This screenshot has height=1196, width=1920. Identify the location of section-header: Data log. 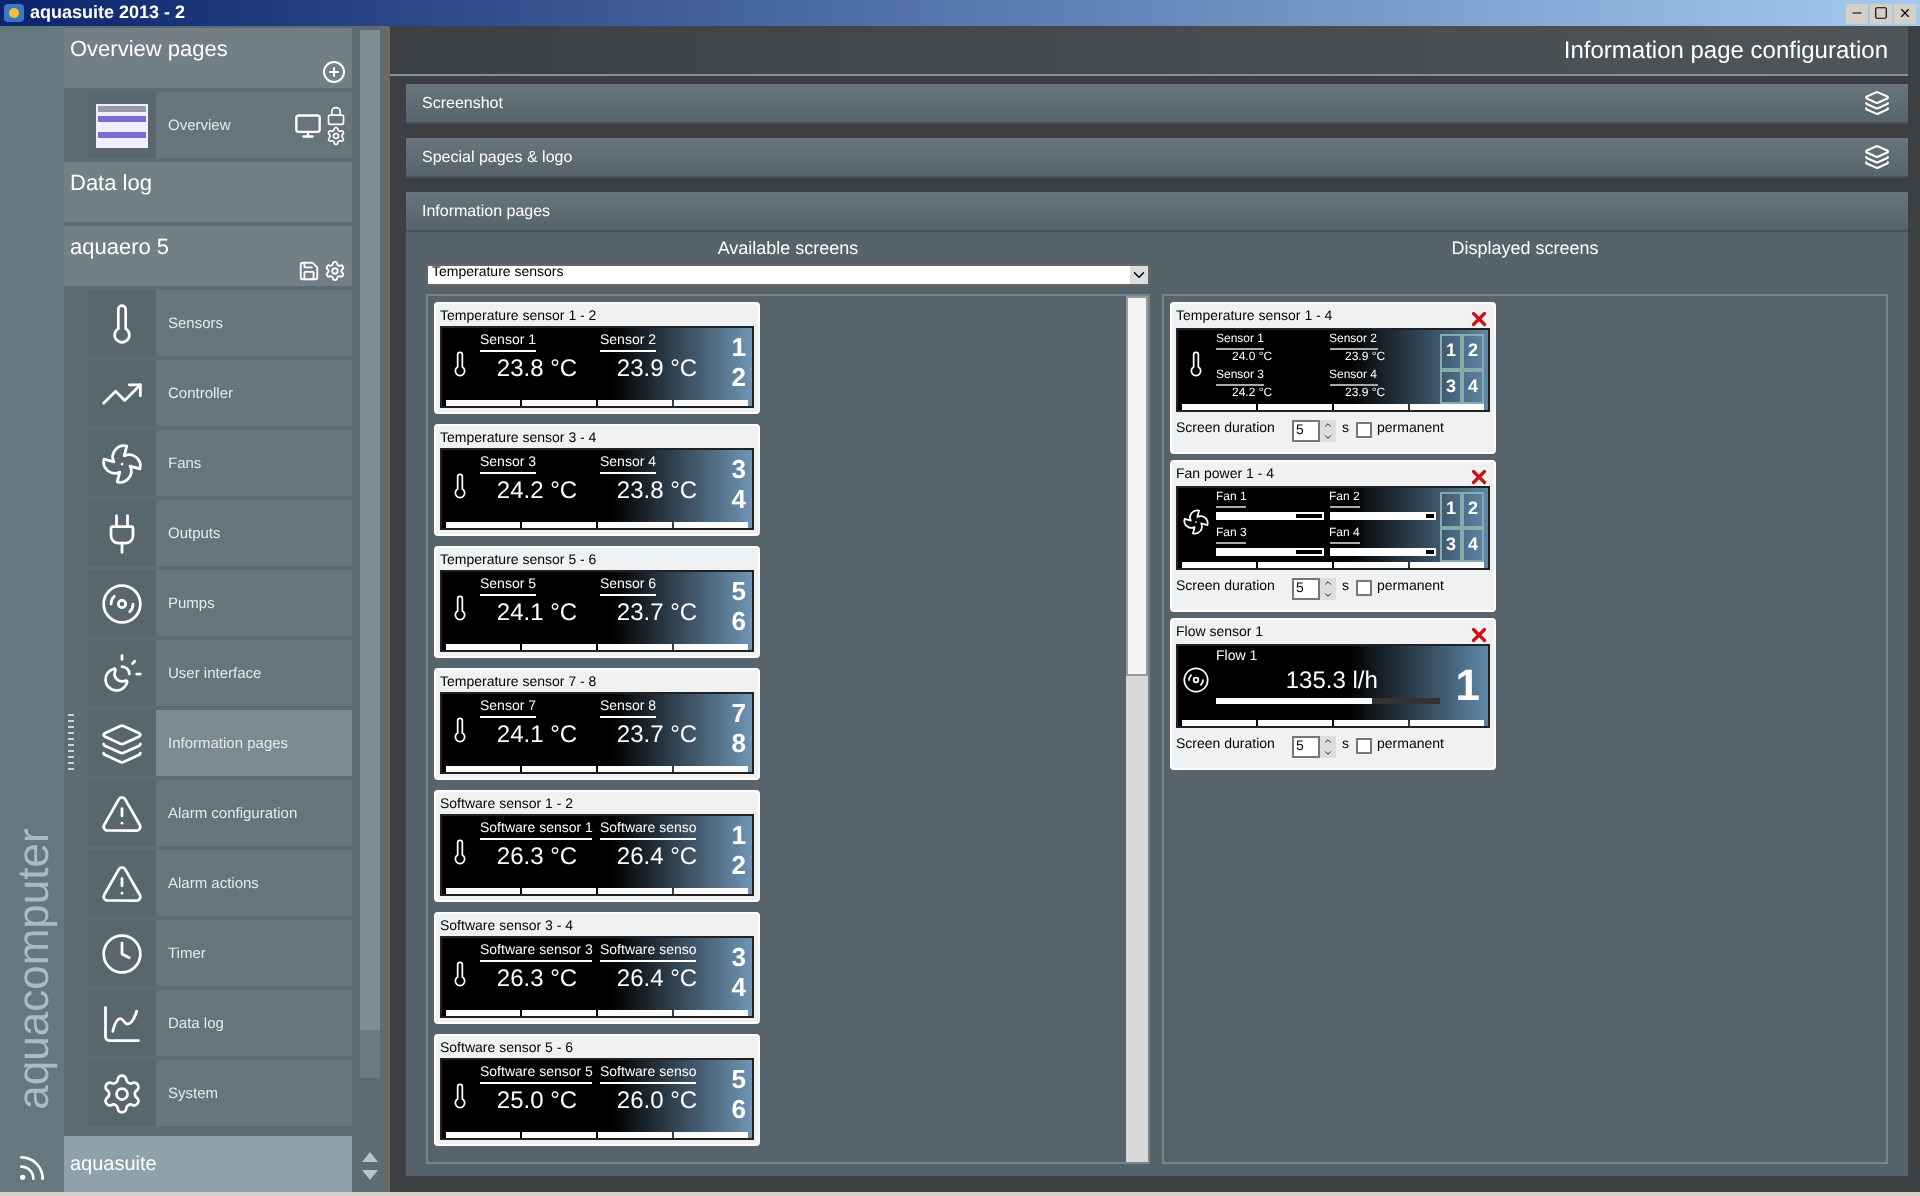
(208, 192).